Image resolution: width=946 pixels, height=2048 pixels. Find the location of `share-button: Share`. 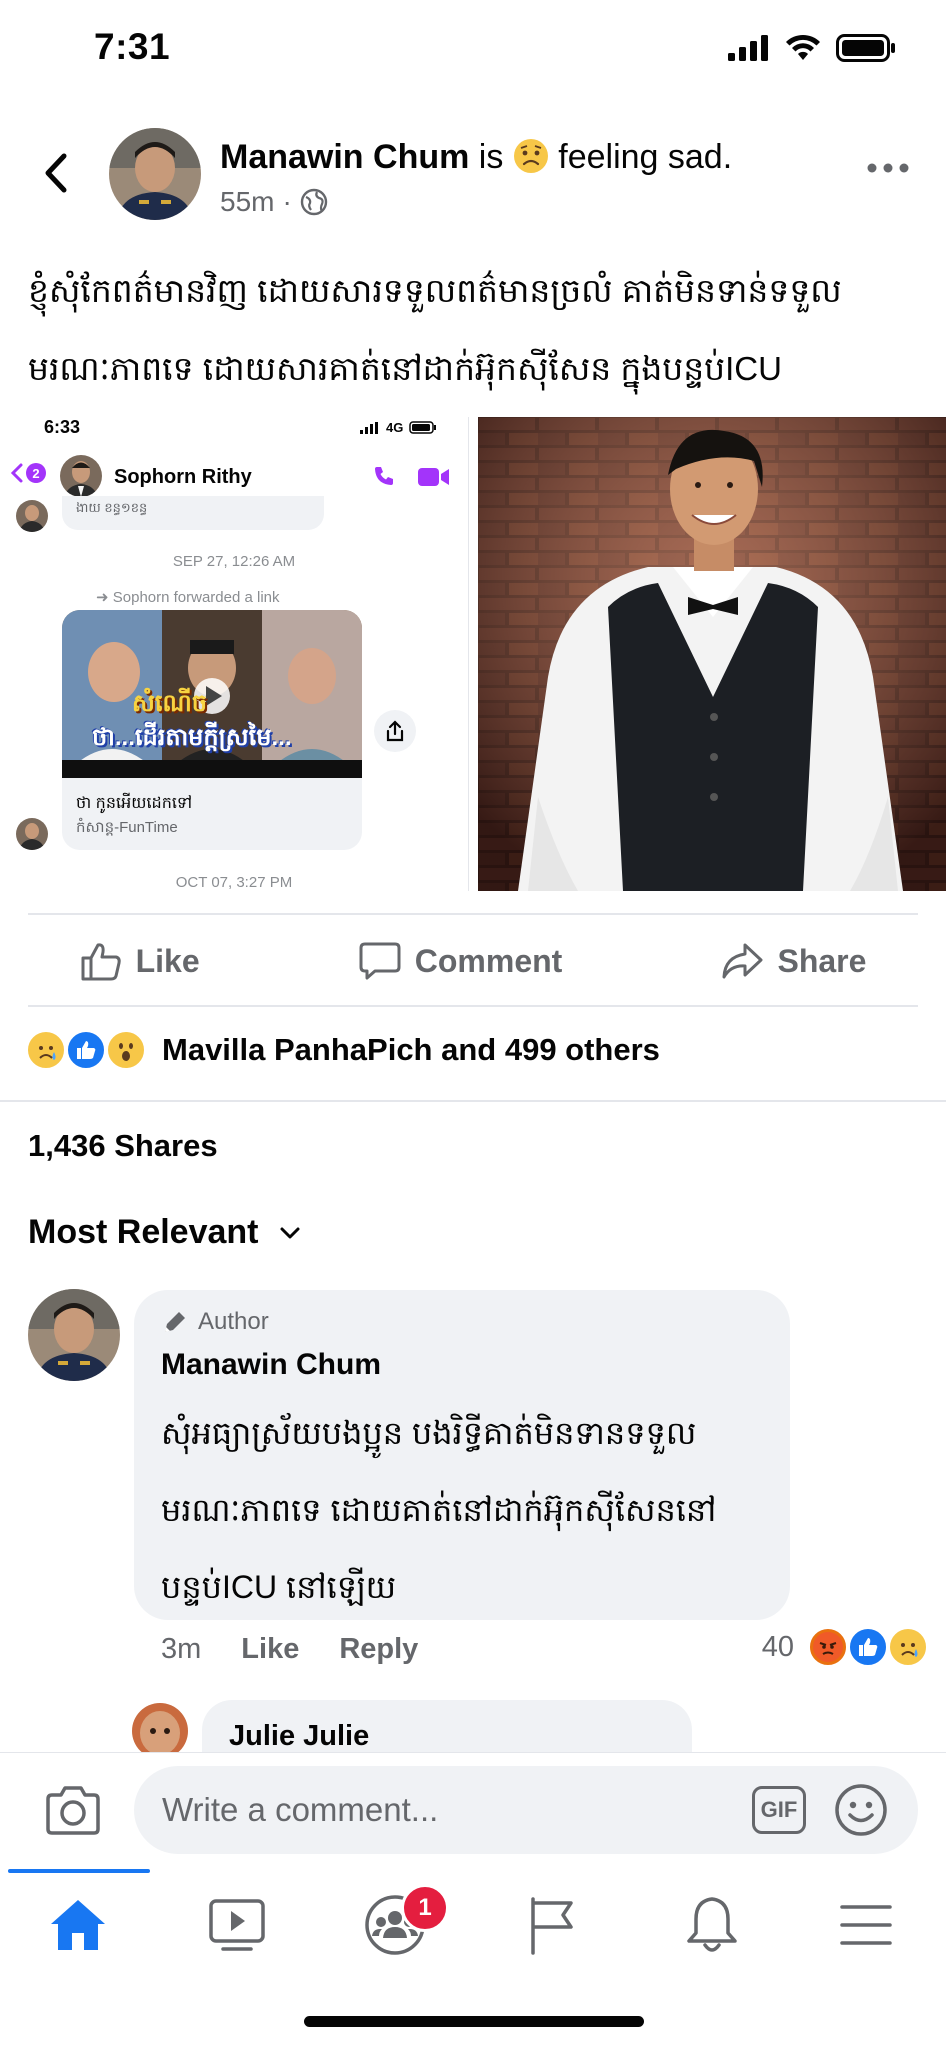

share-button: Share is located at coordinates (793, 961).